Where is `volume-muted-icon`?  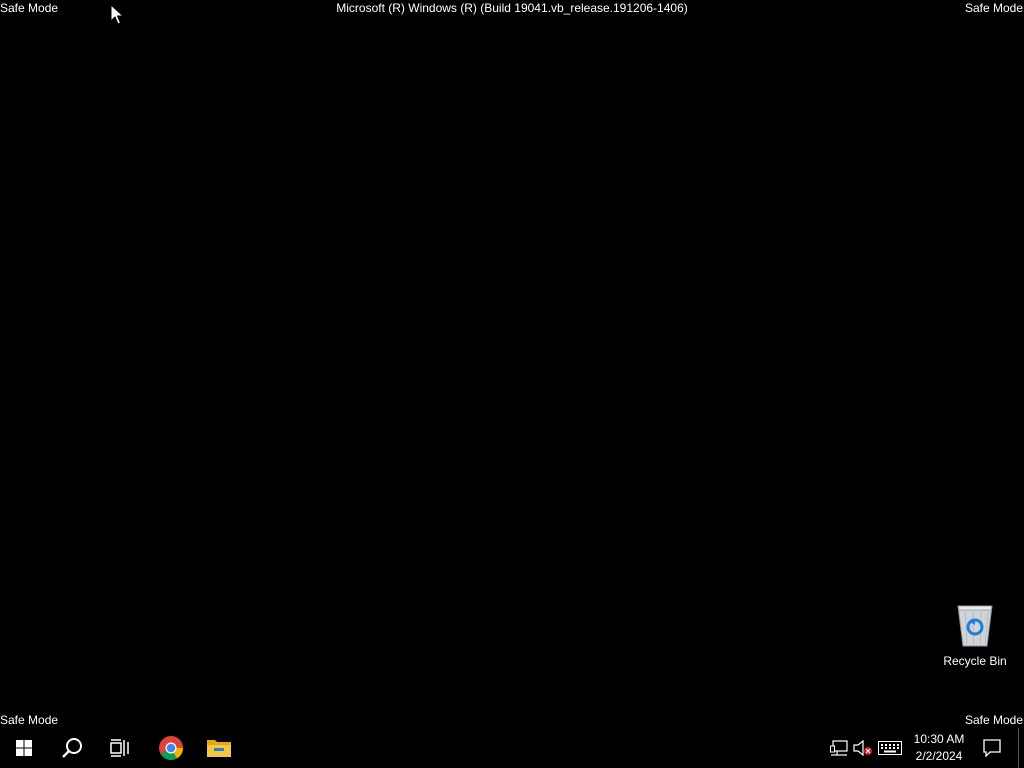 volume-muted-icon is located at coordinates (862, 748).